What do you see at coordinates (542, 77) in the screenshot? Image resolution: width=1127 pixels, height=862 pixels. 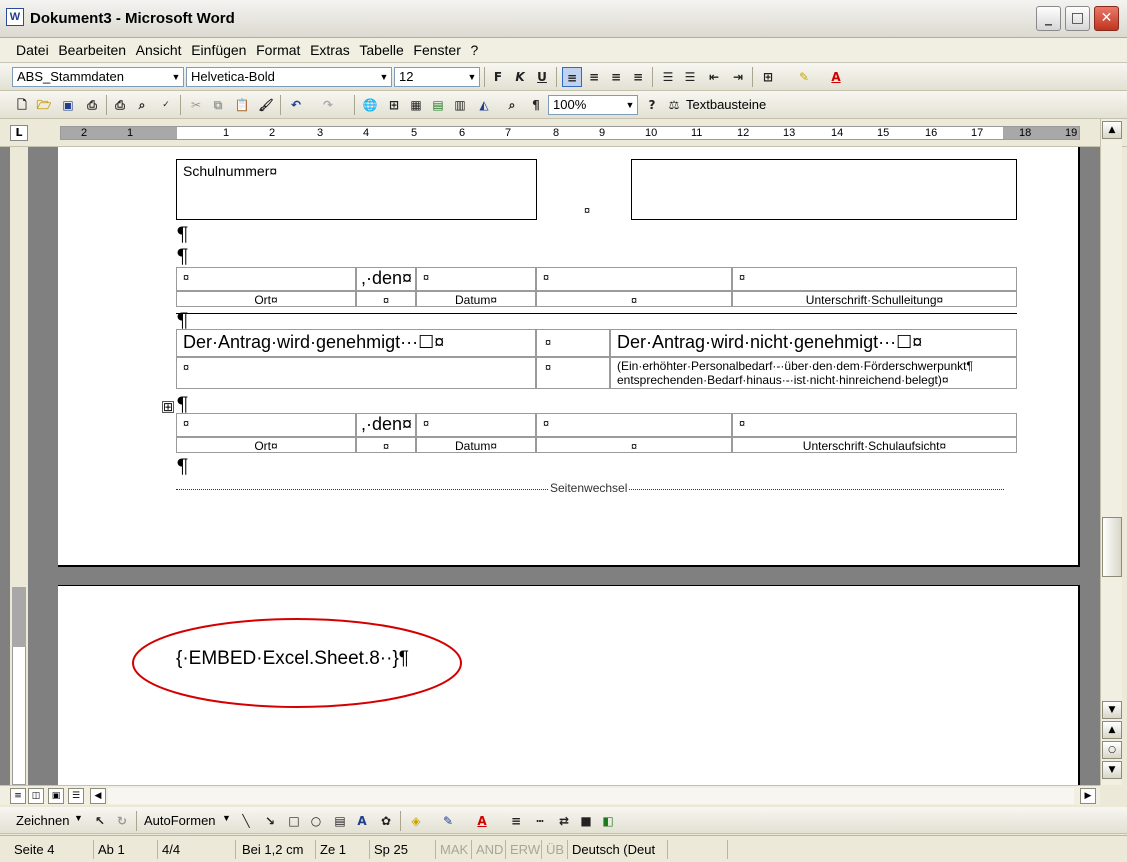 I see `underline-button: U` at bounding box center [542, 77].